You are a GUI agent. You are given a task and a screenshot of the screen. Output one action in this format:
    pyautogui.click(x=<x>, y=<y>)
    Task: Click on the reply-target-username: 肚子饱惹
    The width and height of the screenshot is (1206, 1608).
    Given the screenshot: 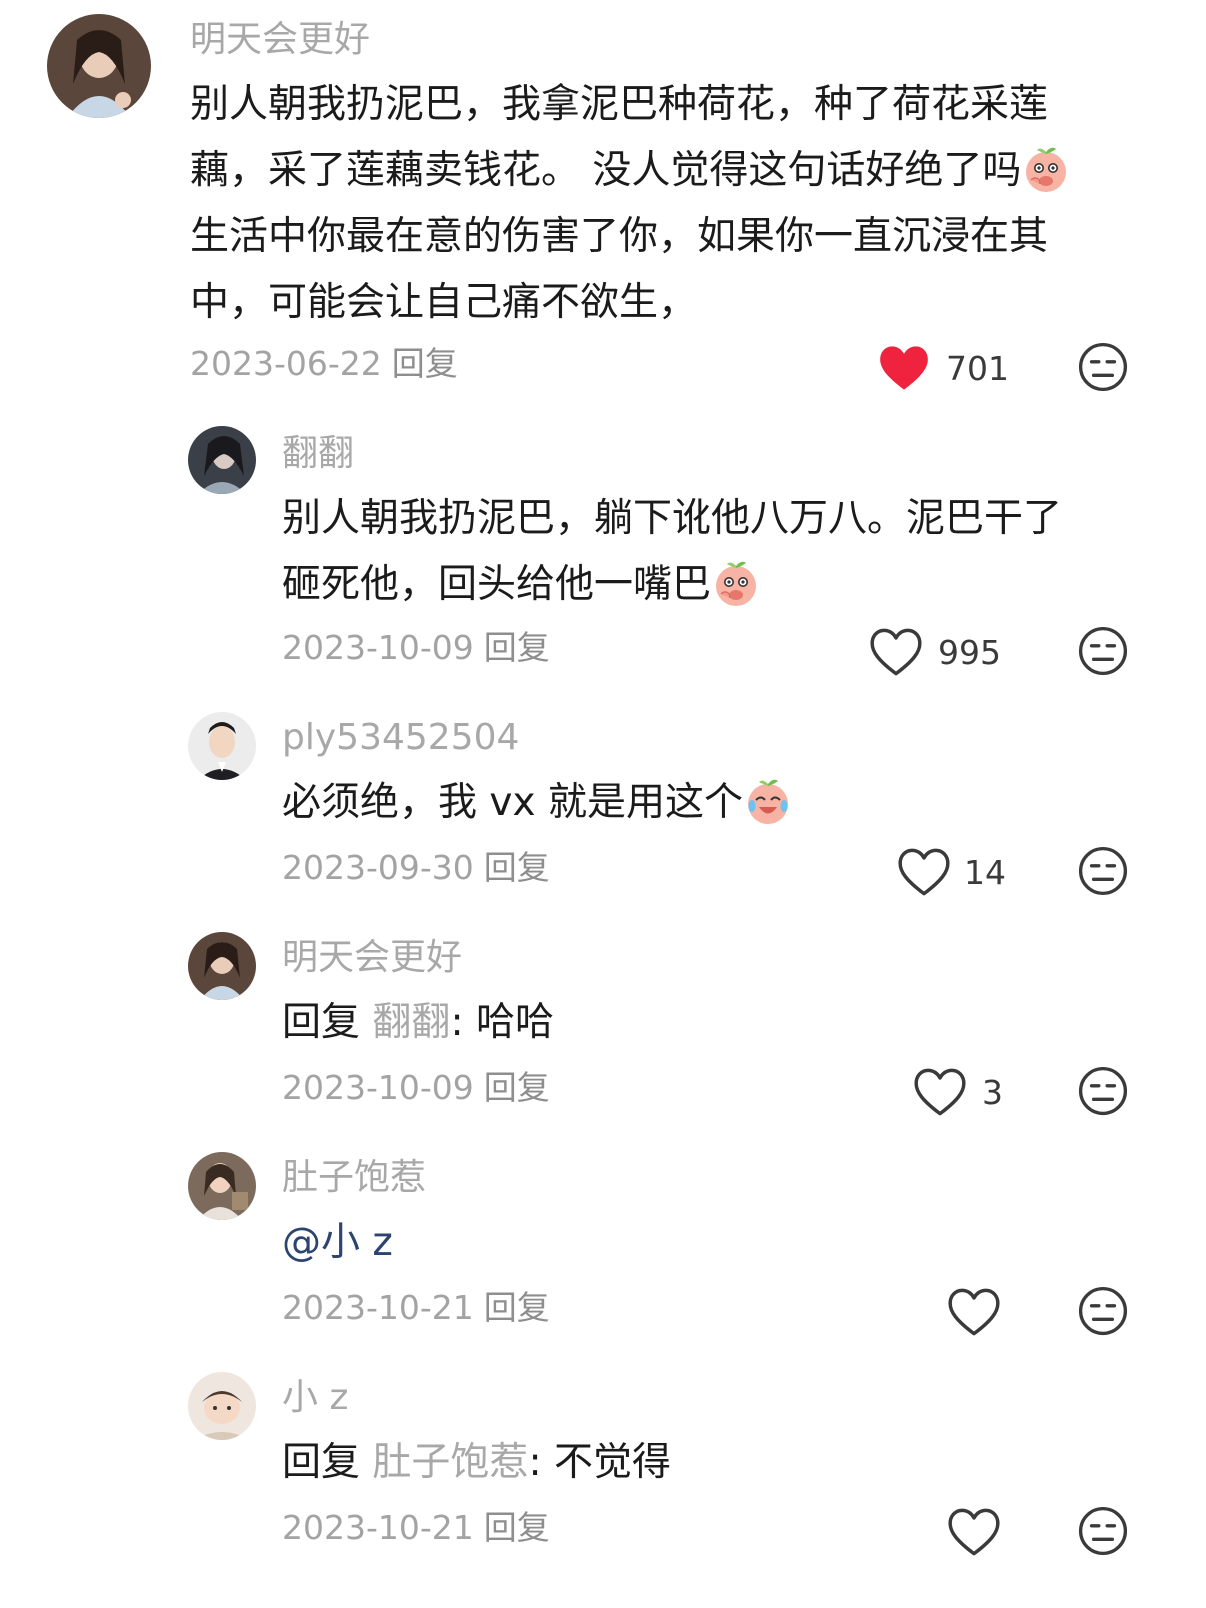 What is the action you would take?
    pyautogui.click(x=450, y=1462)
    